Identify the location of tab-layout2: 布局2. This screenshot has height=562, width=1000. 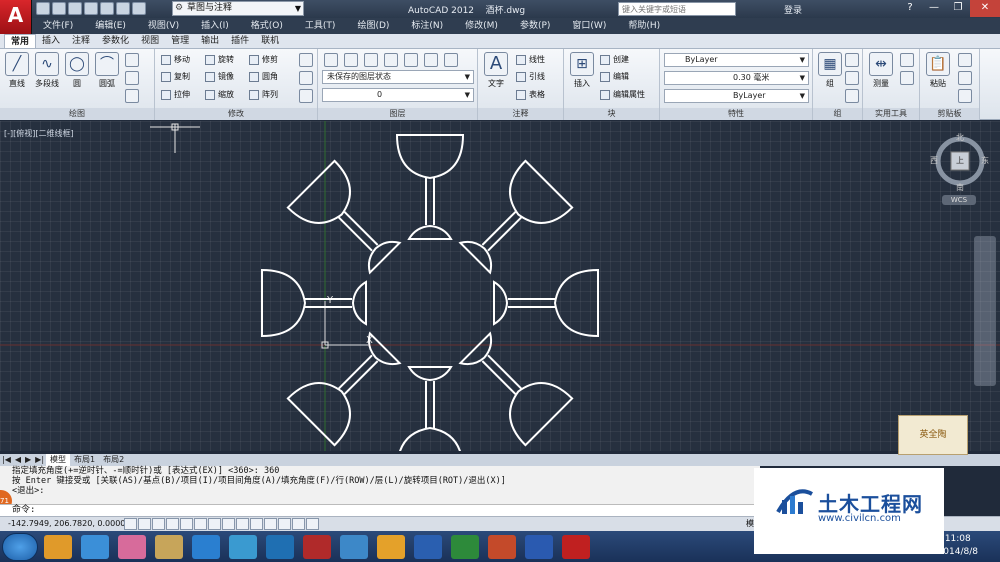
(113, 460).